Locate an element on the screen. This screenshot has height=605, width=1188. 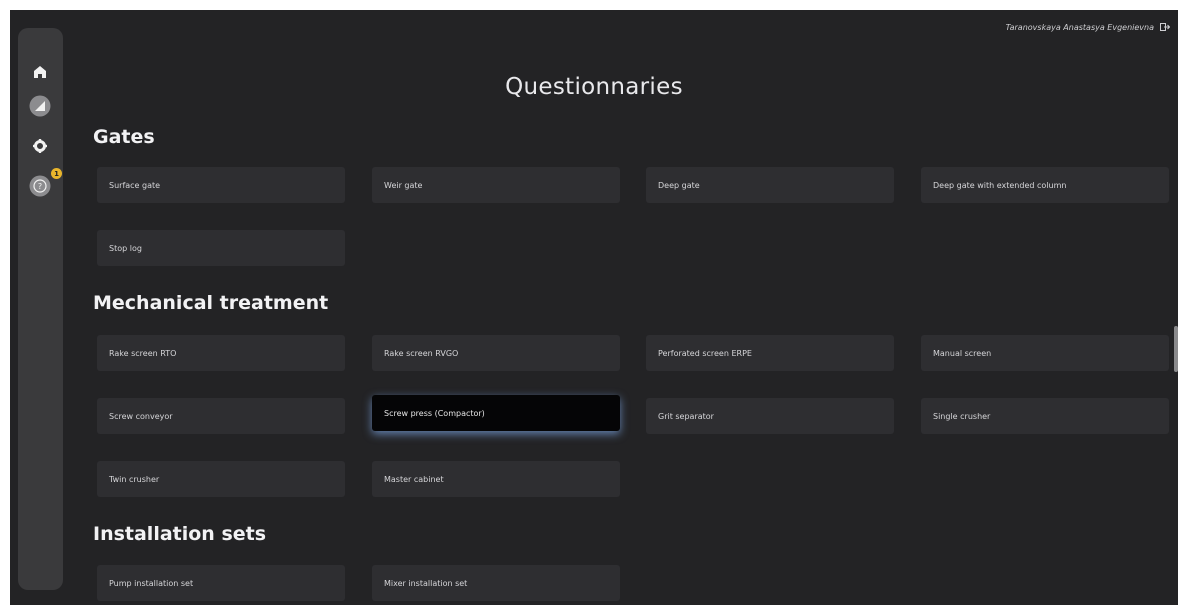
logout-icon is located at coordinates (1165, 27).